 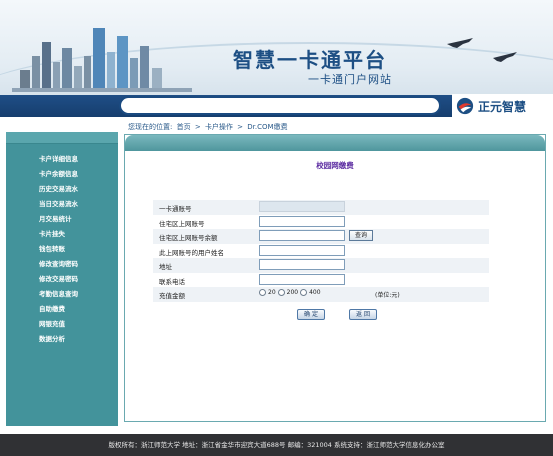 I want to click on brand-name: 正元智慧, so click(x=502, y=106).